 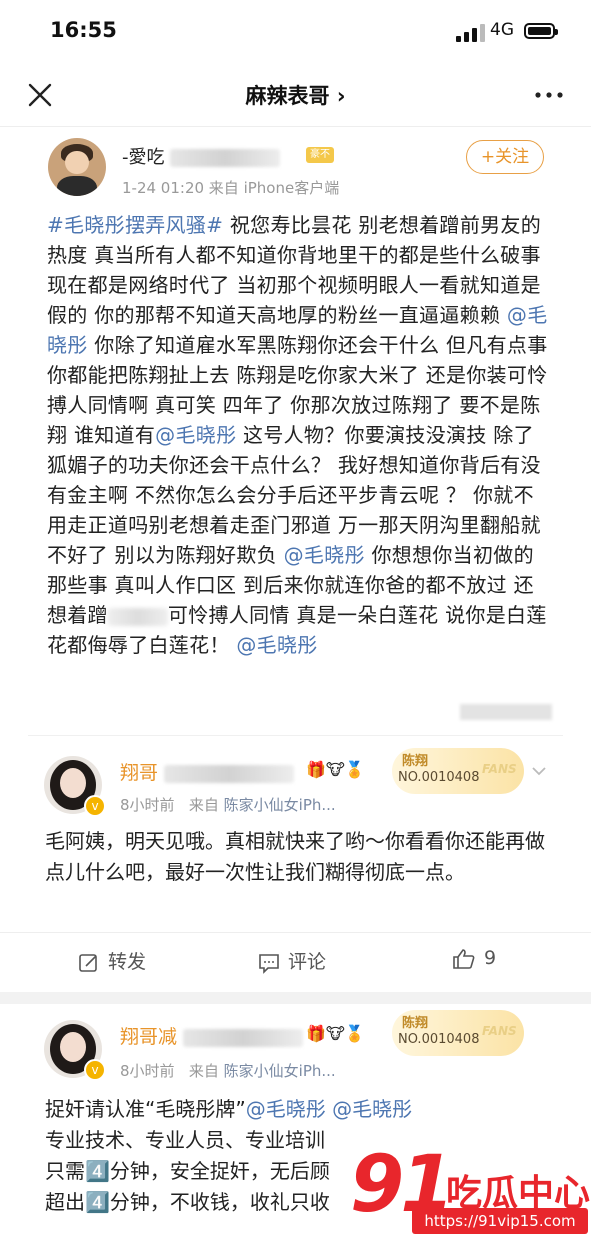 I want to click on comment-username: 翔哥减, so click(x=212, y=1035).